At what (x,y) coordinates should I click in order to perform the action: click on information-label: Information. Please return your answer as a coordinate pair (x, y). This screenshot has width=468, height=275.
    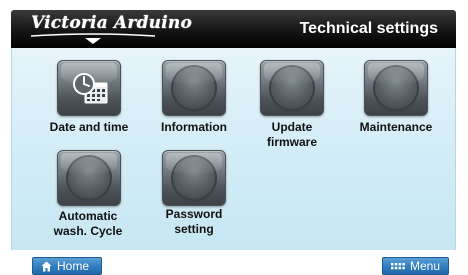
    Looking at the image, I should click on (194, 127).